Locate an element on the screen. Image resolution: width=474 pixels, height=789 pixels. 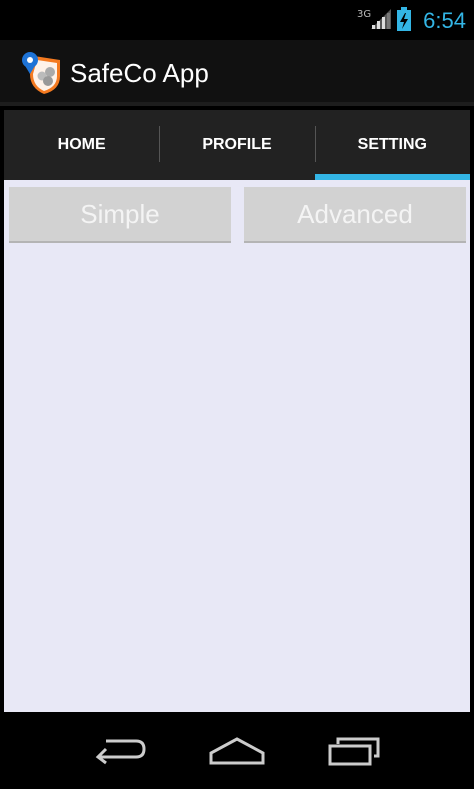
navigation-bar is located at coordinates (237, 750).